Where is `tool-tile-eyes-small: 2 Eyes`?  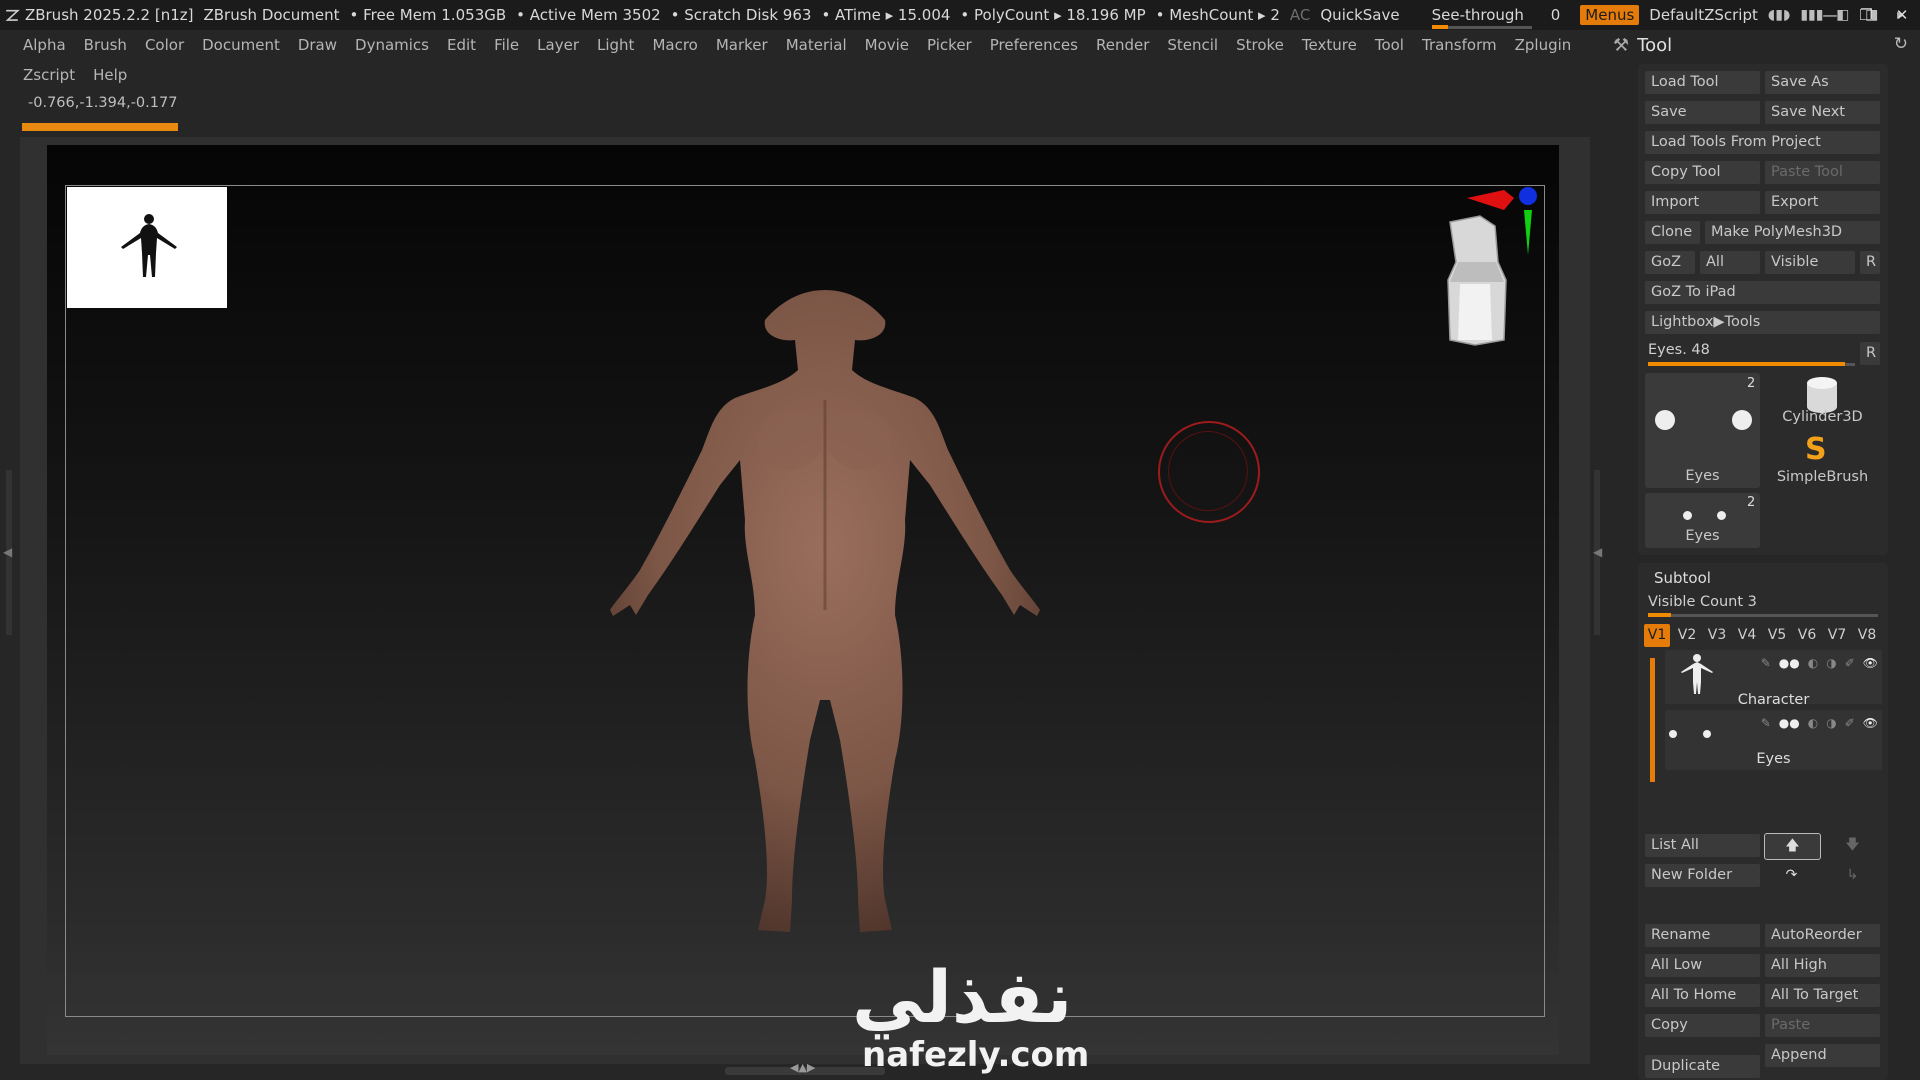
tool-tile-eyes-small: 2 Eyes is located at coordinates (1702, 520).